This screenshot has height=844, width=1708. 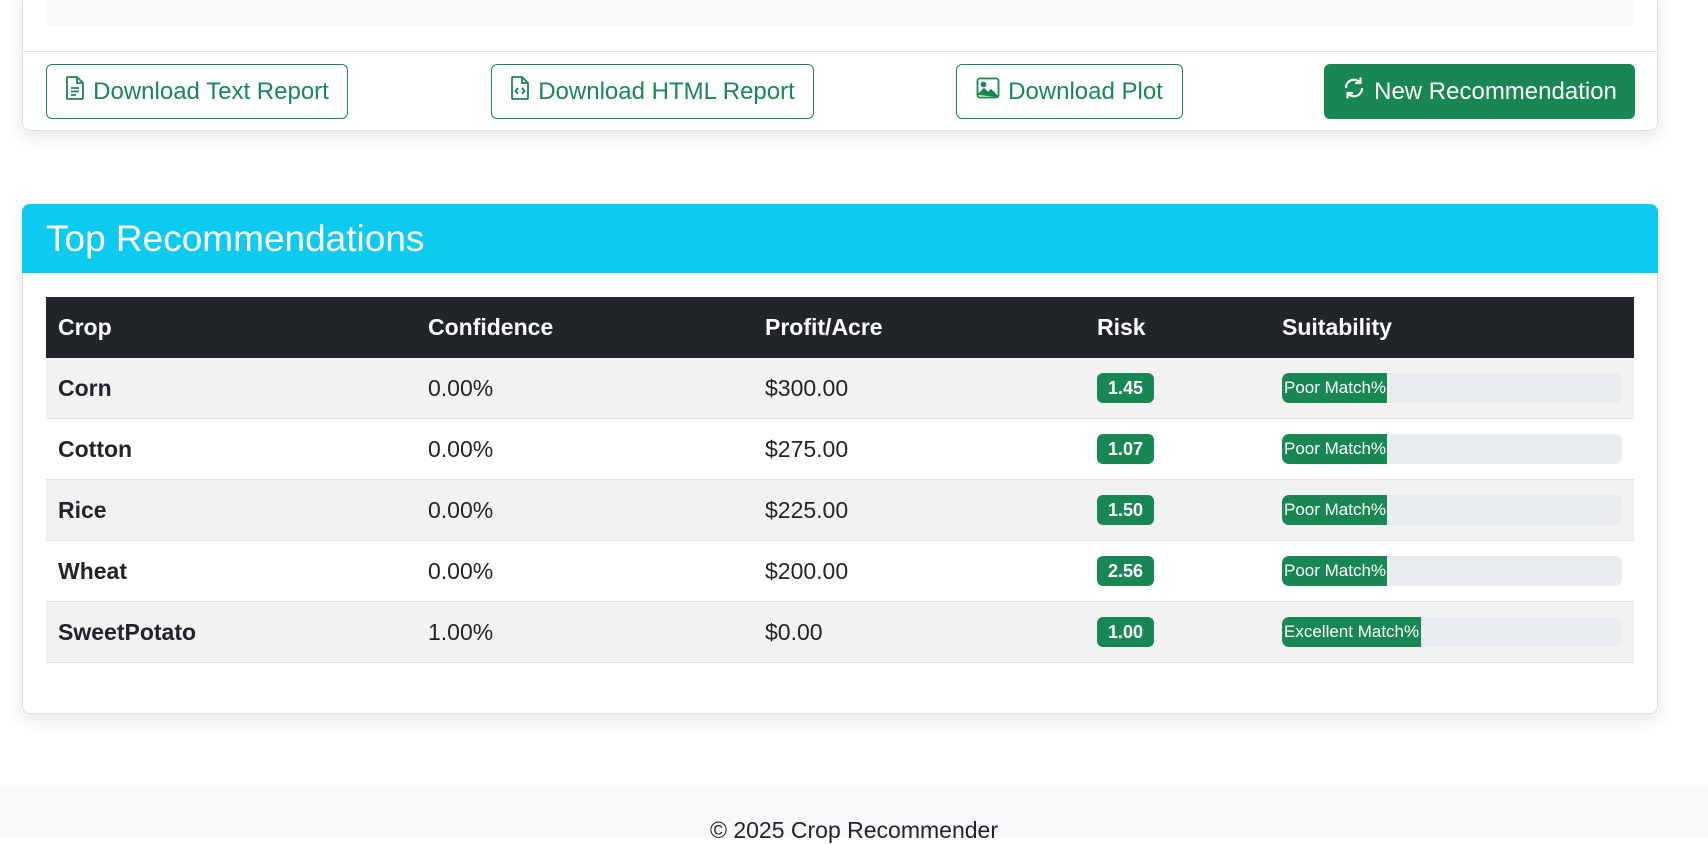 What do you see at coordinates (1126, 632) in the screenshot?
I see `risk-badge: 1.00` at bounding box center [1126, 632].